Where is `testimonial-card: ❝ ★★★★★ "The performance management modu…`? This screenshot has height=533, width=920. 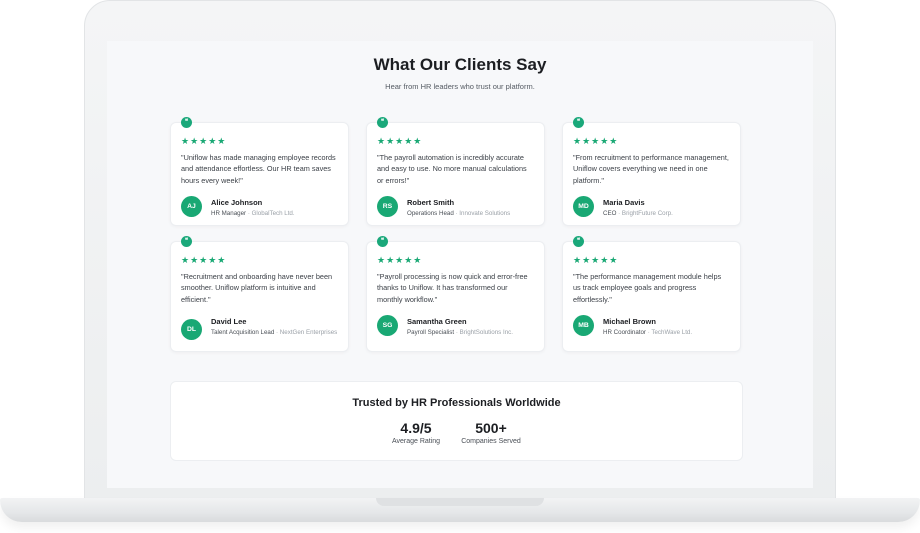 testimonial-card: ❝ ★★★★★ "The performance management modu… is located at coordinates (651, 294).